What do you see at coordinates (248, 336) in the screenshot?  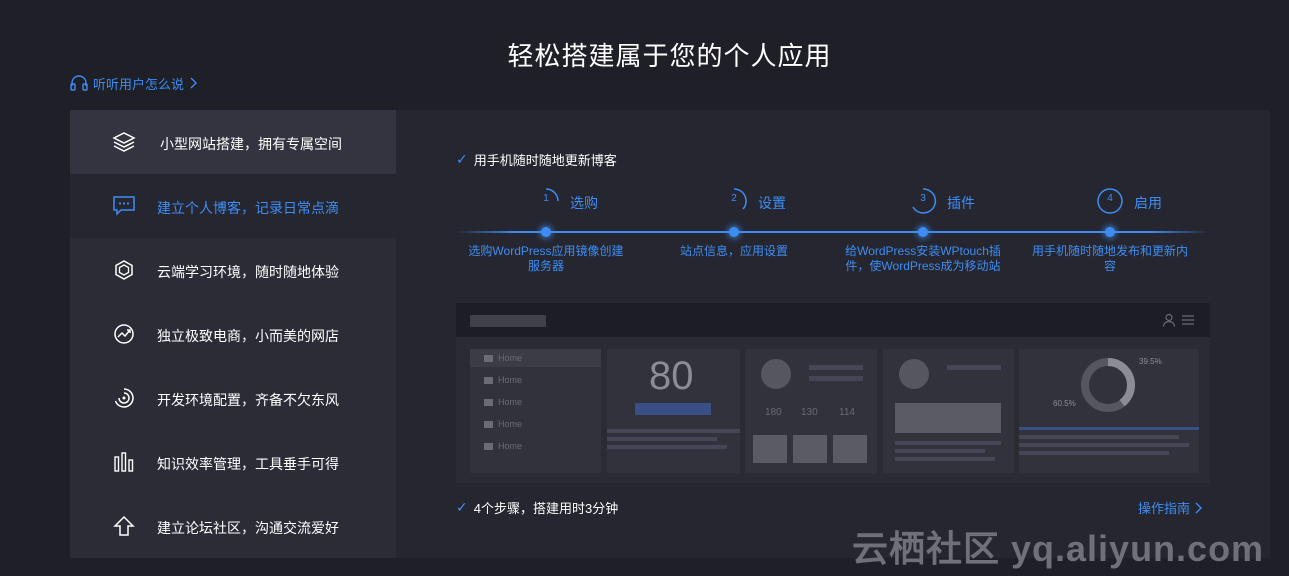 I see `sidebar-item-label: 独立极致电商，小而美的网店` at bounding box center [248, 336].